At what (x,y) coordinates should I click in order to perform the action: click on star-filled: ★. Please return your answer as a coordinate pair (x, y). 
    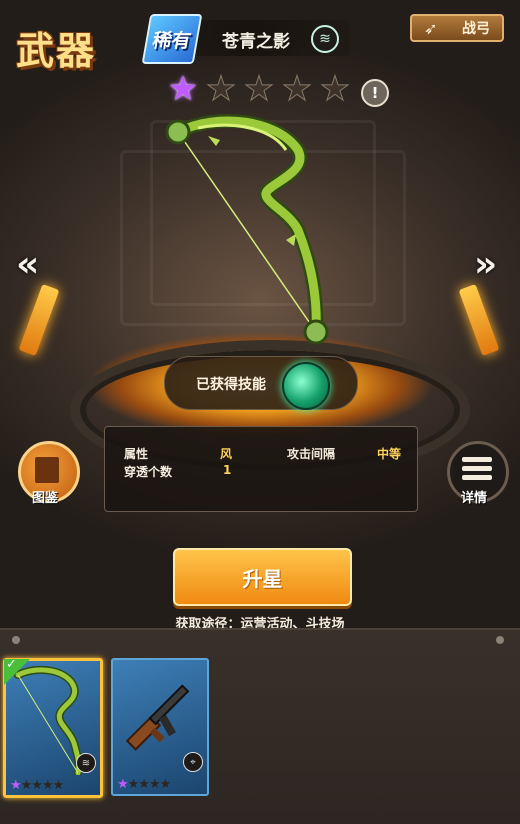
    Looking at the image, I should click on (183, 89).